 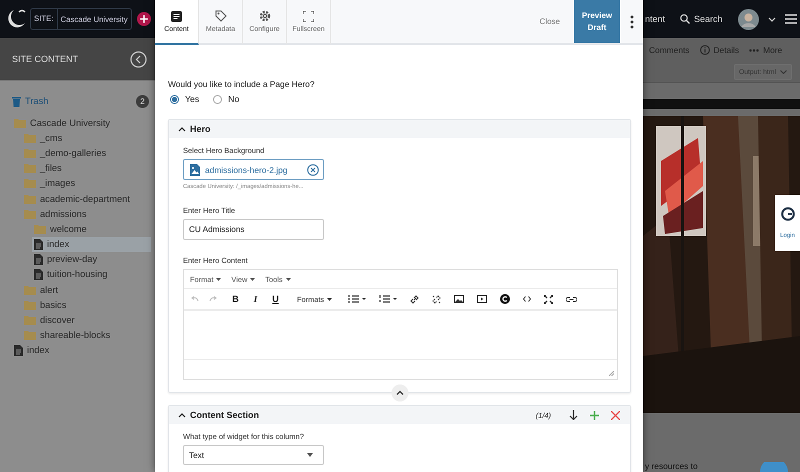 What do you see at coordinates (86, 304) in the screenshot?
I see `tree-item: basics` at bounding box center [86, 304].